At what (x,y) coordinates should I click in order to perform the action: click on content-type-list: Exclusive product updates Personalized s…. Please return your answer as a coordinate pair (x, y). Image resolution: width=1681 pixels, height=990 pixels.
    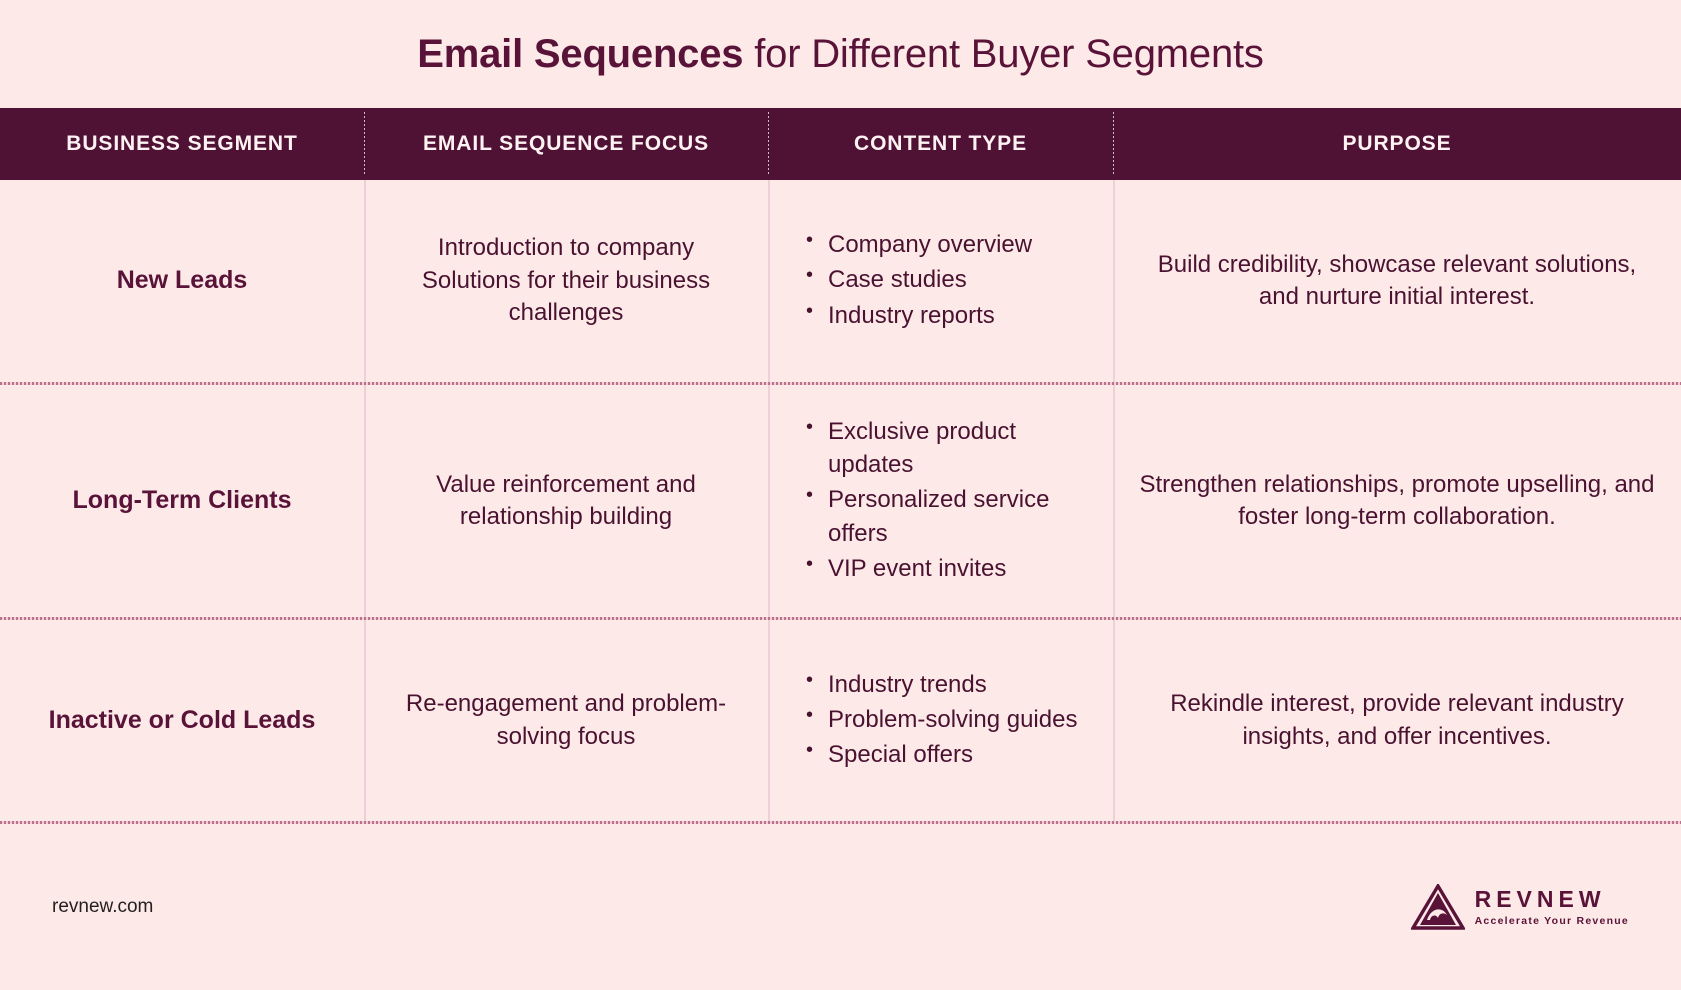
    Looking at the image, I should click on (950, 500).